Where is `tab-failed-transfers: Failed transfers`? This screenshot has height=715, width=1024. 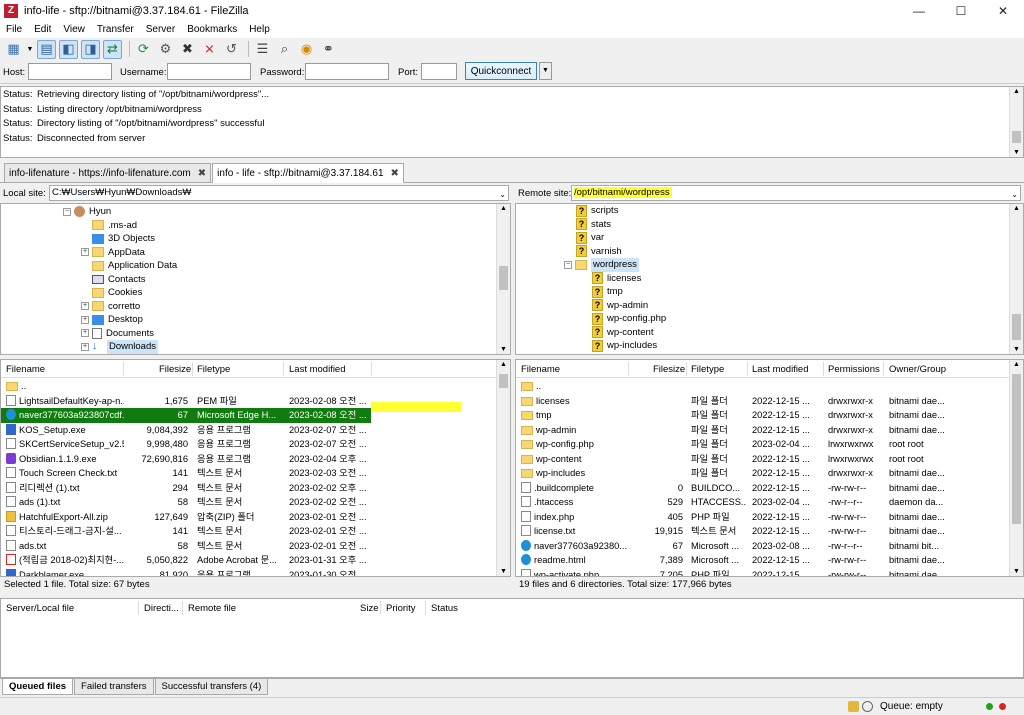 tab-failed-transfers: Failed transfers is located at coordinates (114, 687).